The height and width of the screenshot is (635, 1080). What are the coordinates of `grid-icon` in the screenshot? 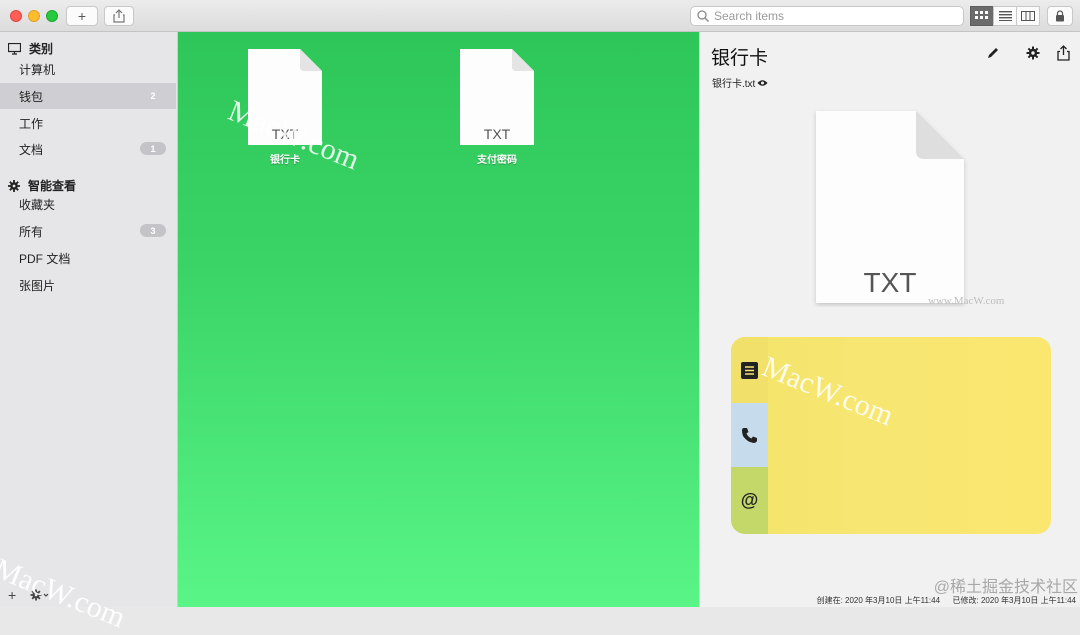 It's located at (981, 15).